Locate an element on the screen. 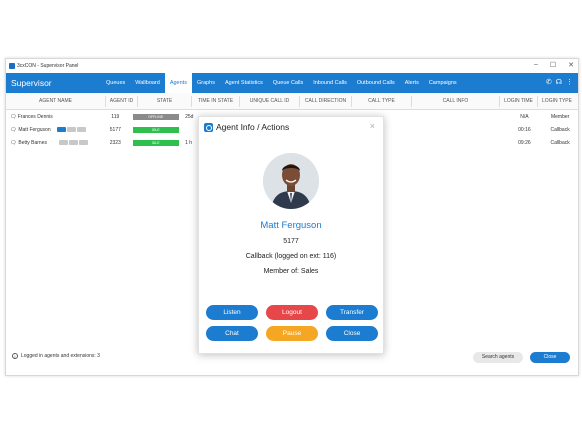 This screenshot has height=436, width=582. modal-close-icon: × is located at coordinates (372, 126).